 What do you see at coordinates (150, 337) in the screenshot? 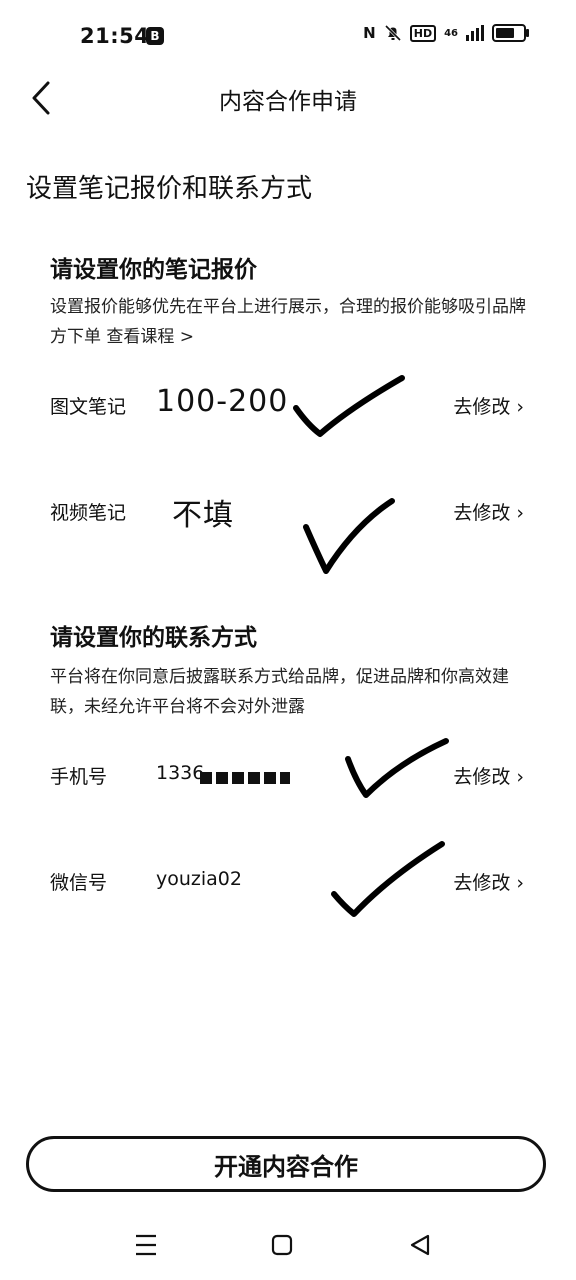
I see `view-course-link: 查看课程 >` at bounding box center [150, 337].